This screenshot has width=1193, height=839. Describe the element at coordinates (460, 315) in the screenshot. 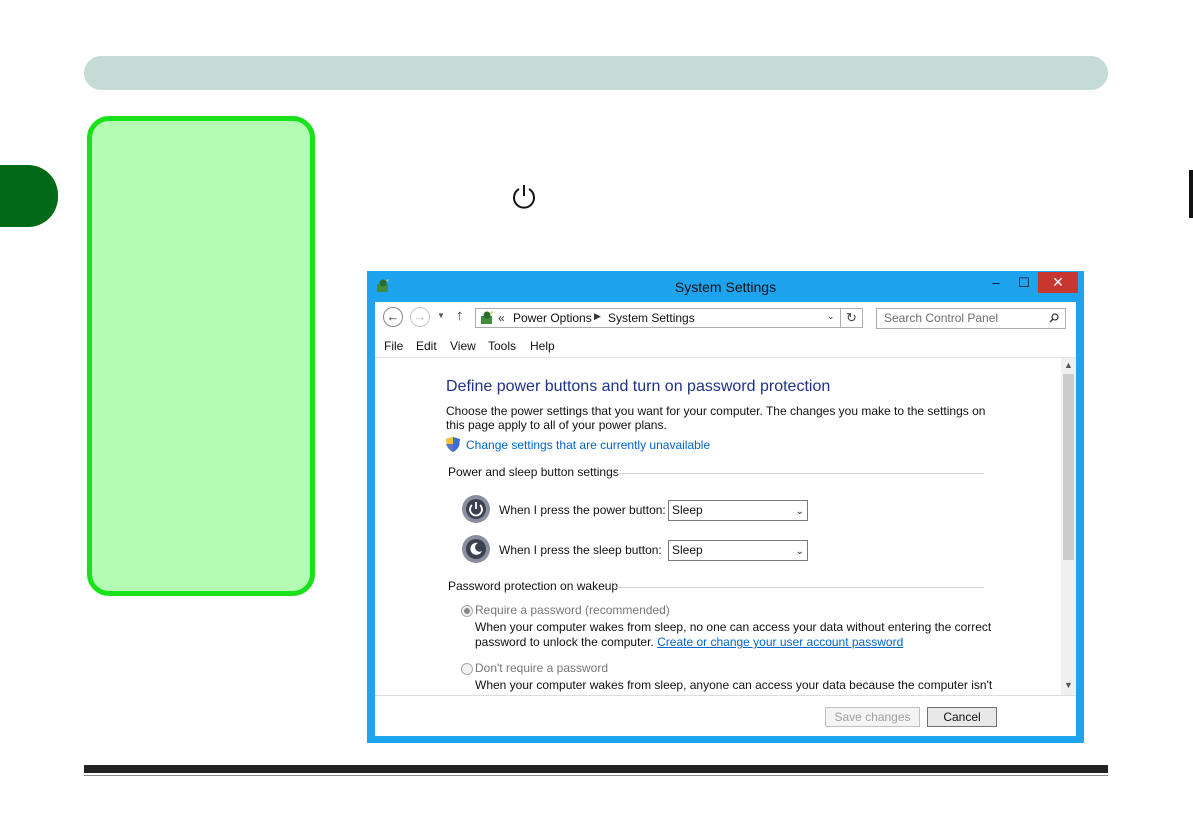

I see `up-button: ↑` at that location.